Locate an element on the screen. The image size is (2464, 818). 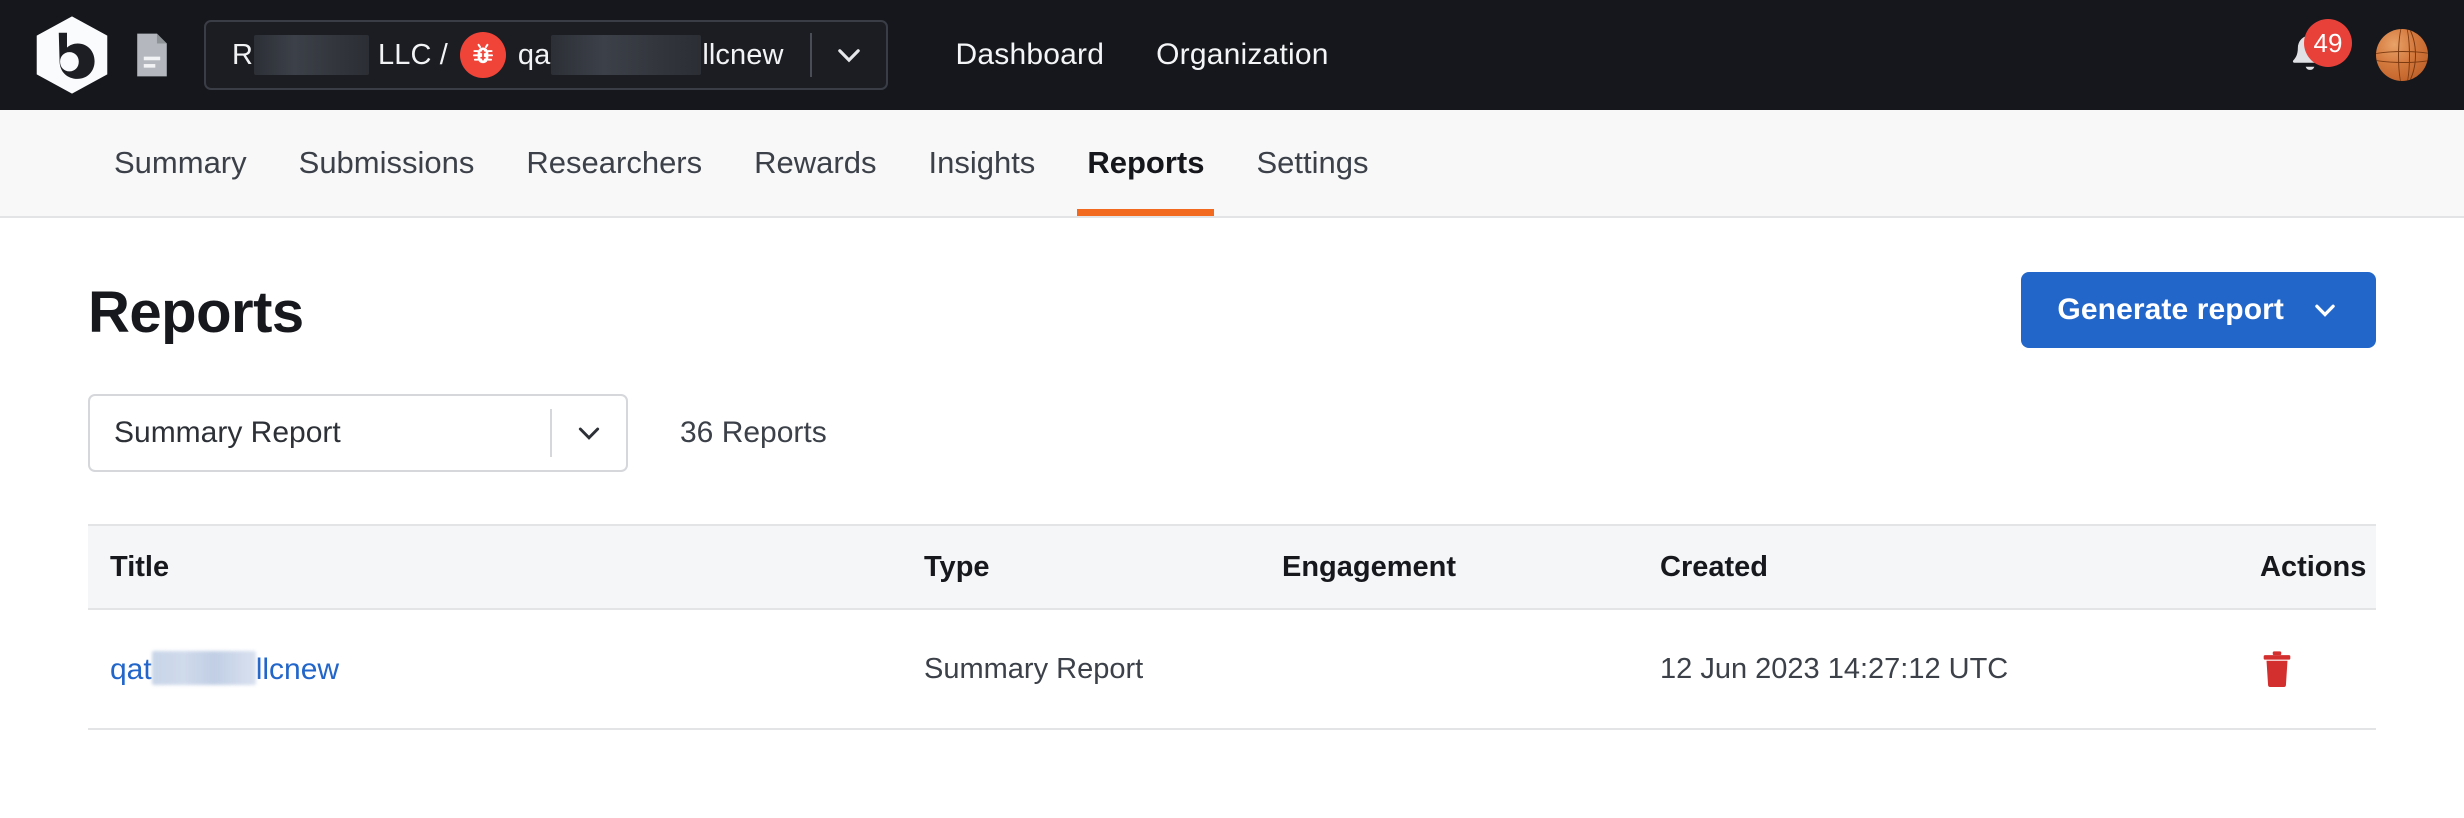
scope-breadcrumb: R LLC / qa llcnew is located at coordinates (508, 55).